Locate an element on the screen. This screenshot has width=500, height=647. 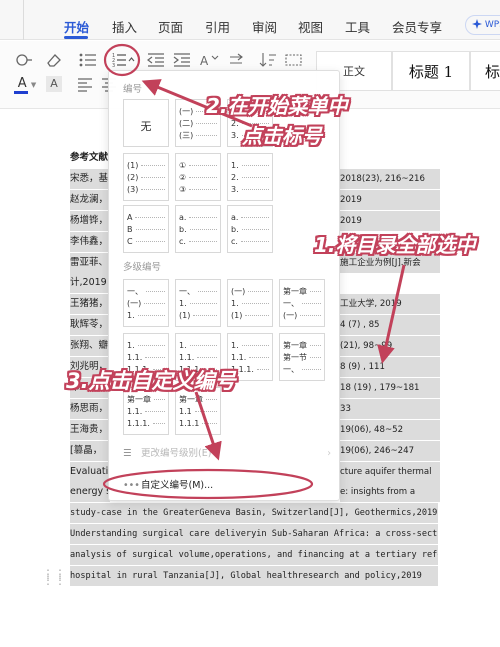
document-line-end: 8 (9) , 111 is located at coordinates (390, 367).